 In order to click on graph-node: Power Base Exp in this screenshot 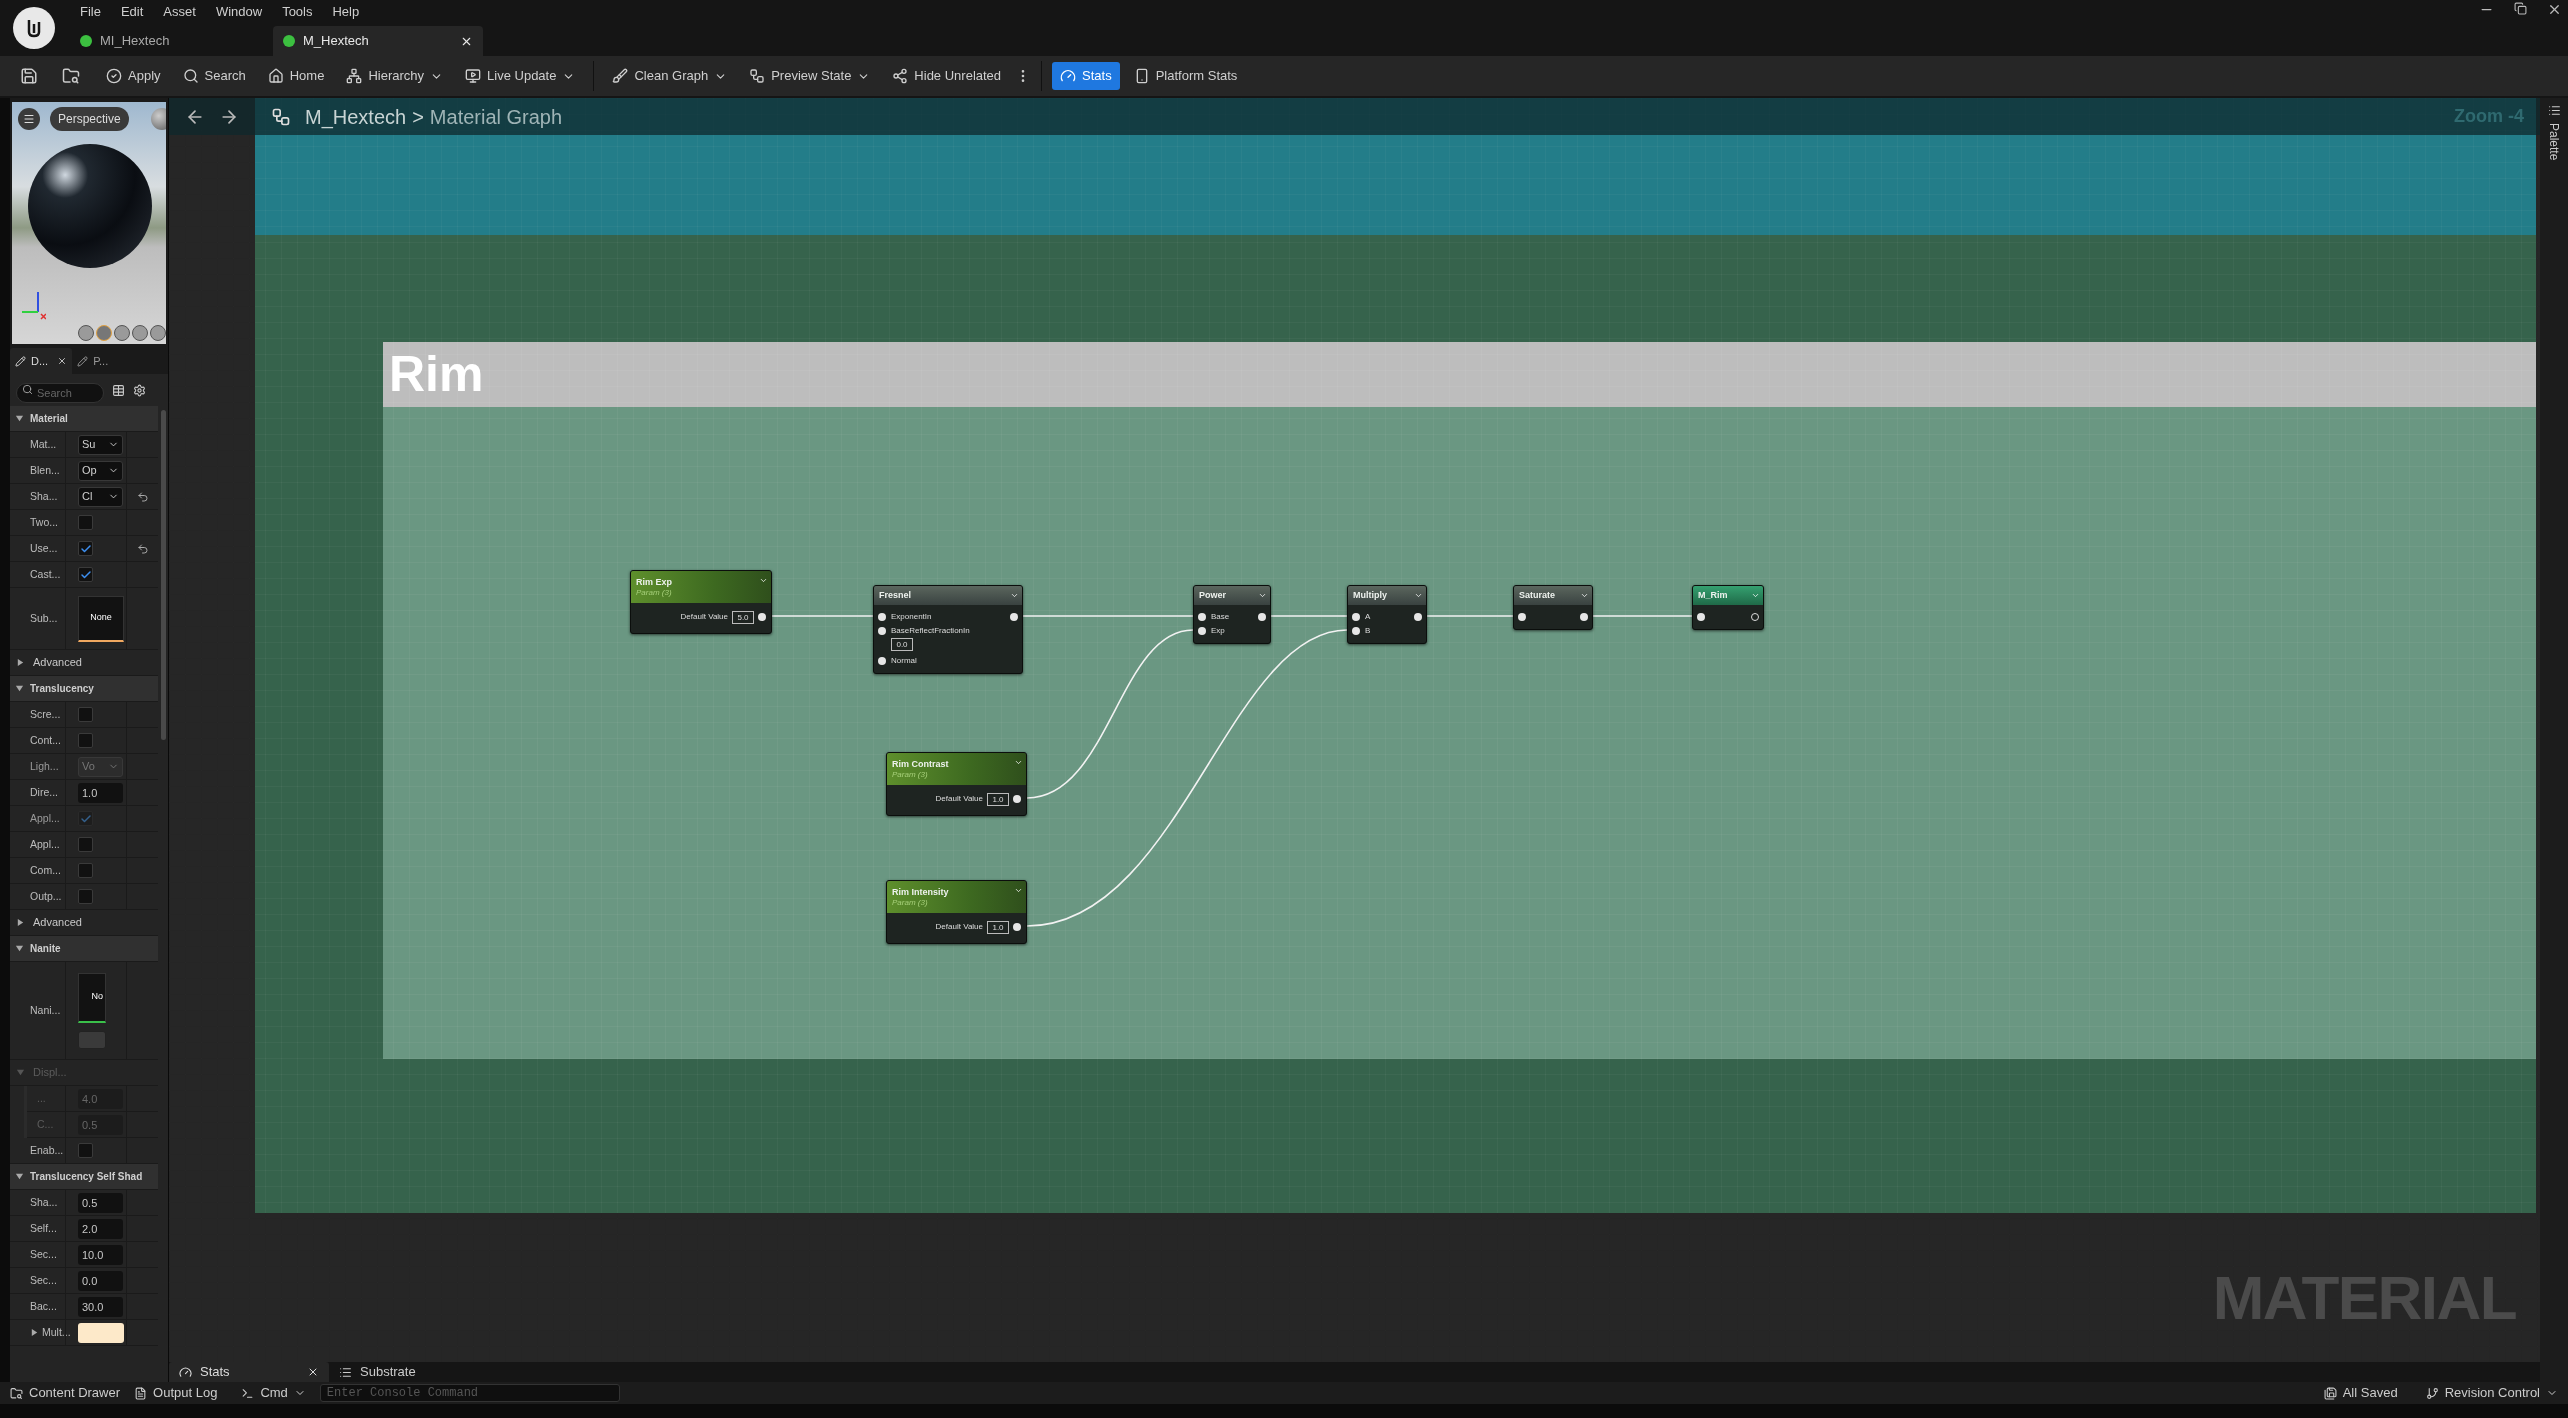, I will do `click(1232, 614)`.